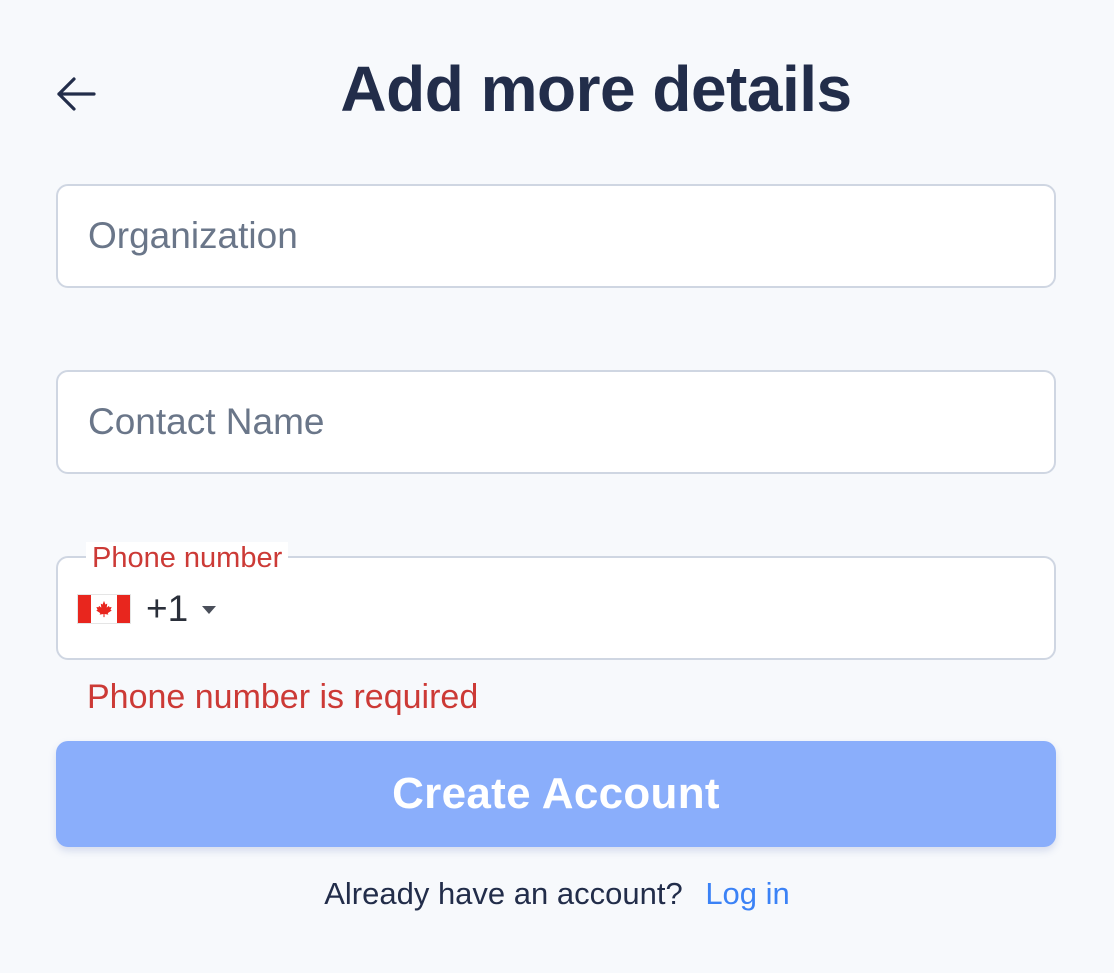  I want to click on contact-name-field, so click(556, 422).